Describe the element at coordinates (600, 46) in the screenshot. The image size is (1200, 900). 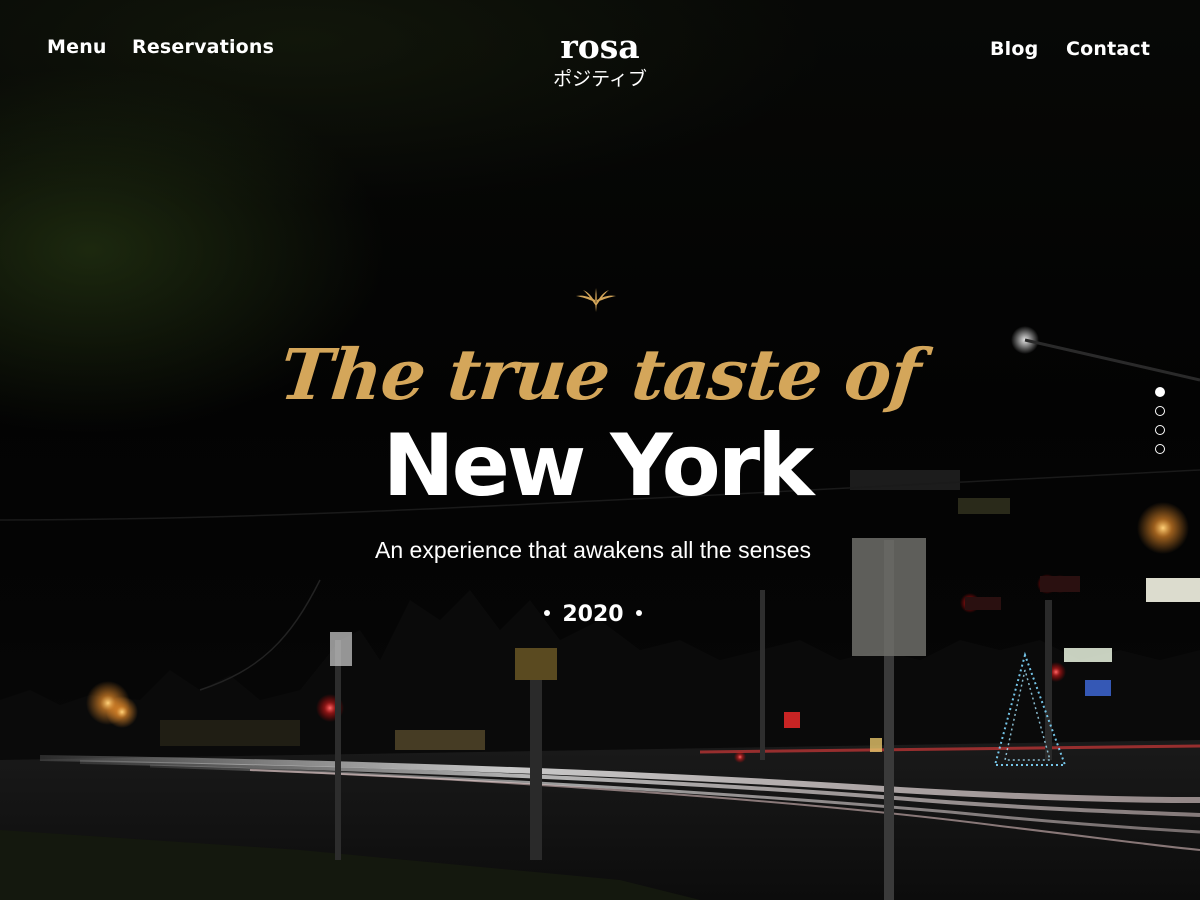
I see `logo-wordmark: rosa` at that location.